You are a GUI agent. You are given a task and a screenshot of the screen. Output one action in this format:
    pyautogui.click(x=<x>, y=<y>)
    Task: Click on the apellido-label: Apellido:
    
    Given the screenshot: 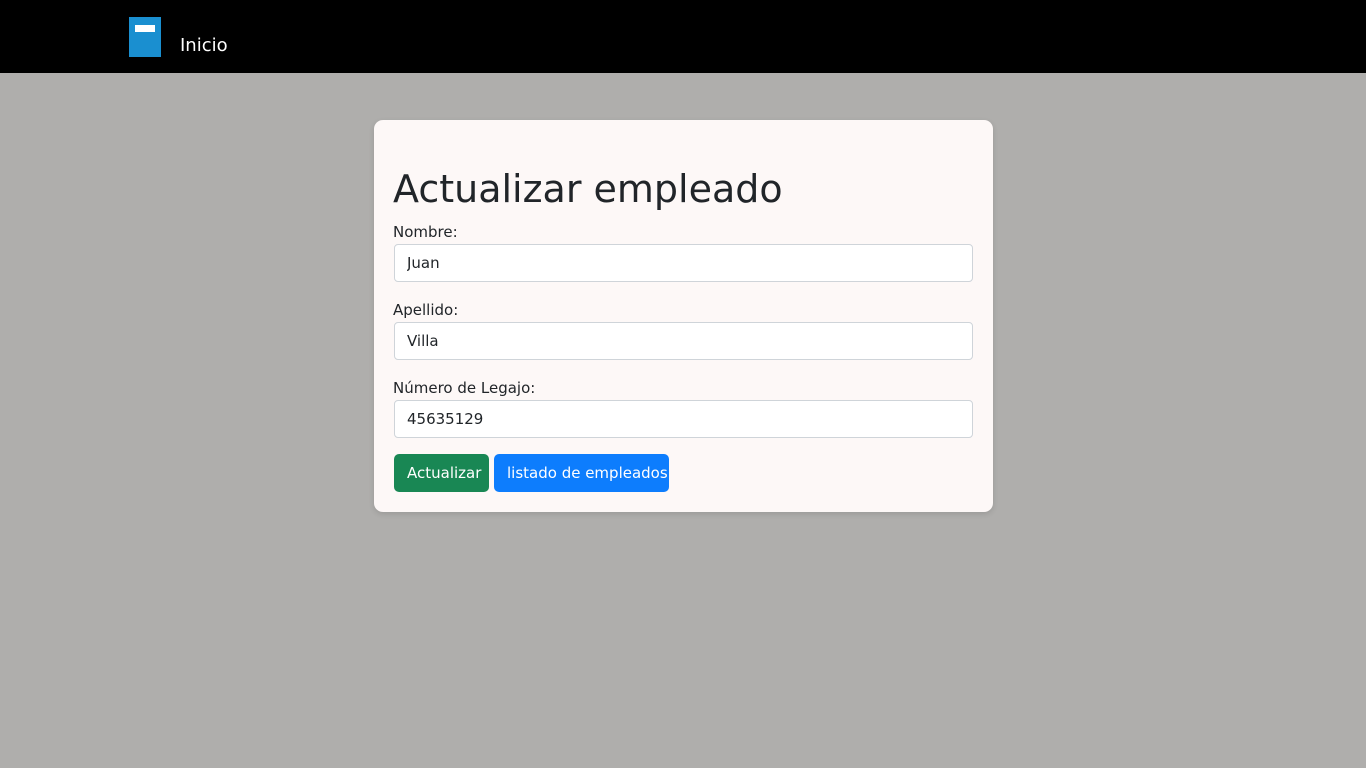 What is the action you would take?
    pyautogui.click(x=426, y=310)
    